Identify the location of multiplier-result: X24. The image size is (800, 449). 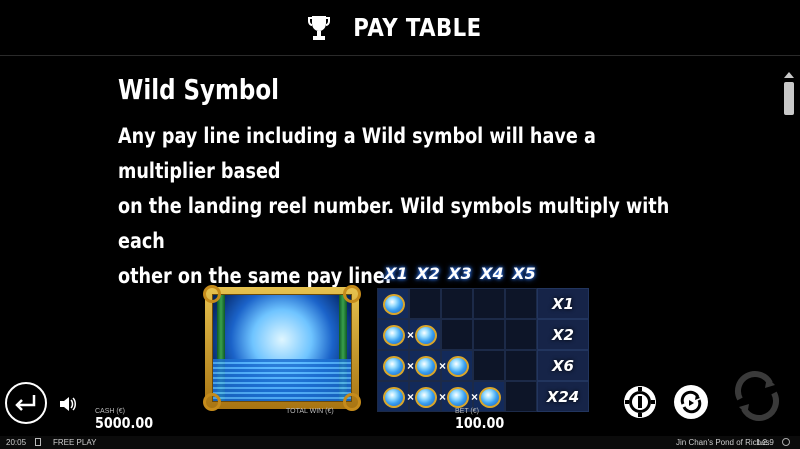
(563, 396).